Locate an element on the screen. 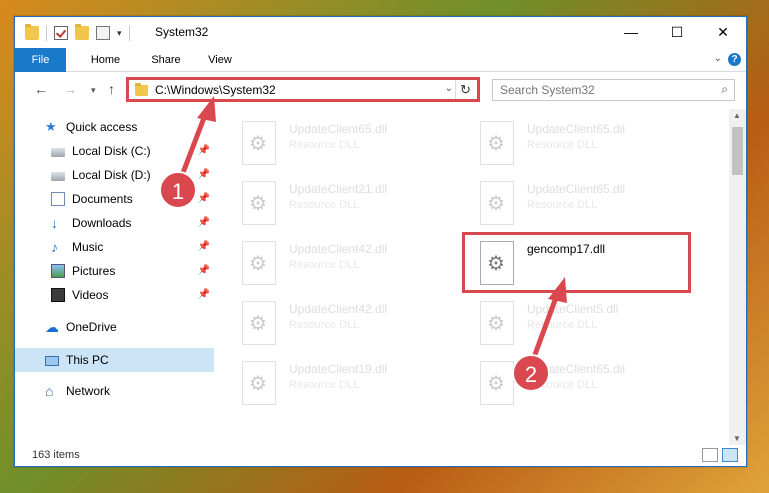 The width and height of the screenshot is (769, 493). sidebar-item-onedrive: ☁ OneDrive is located at coordinates (114, 327).